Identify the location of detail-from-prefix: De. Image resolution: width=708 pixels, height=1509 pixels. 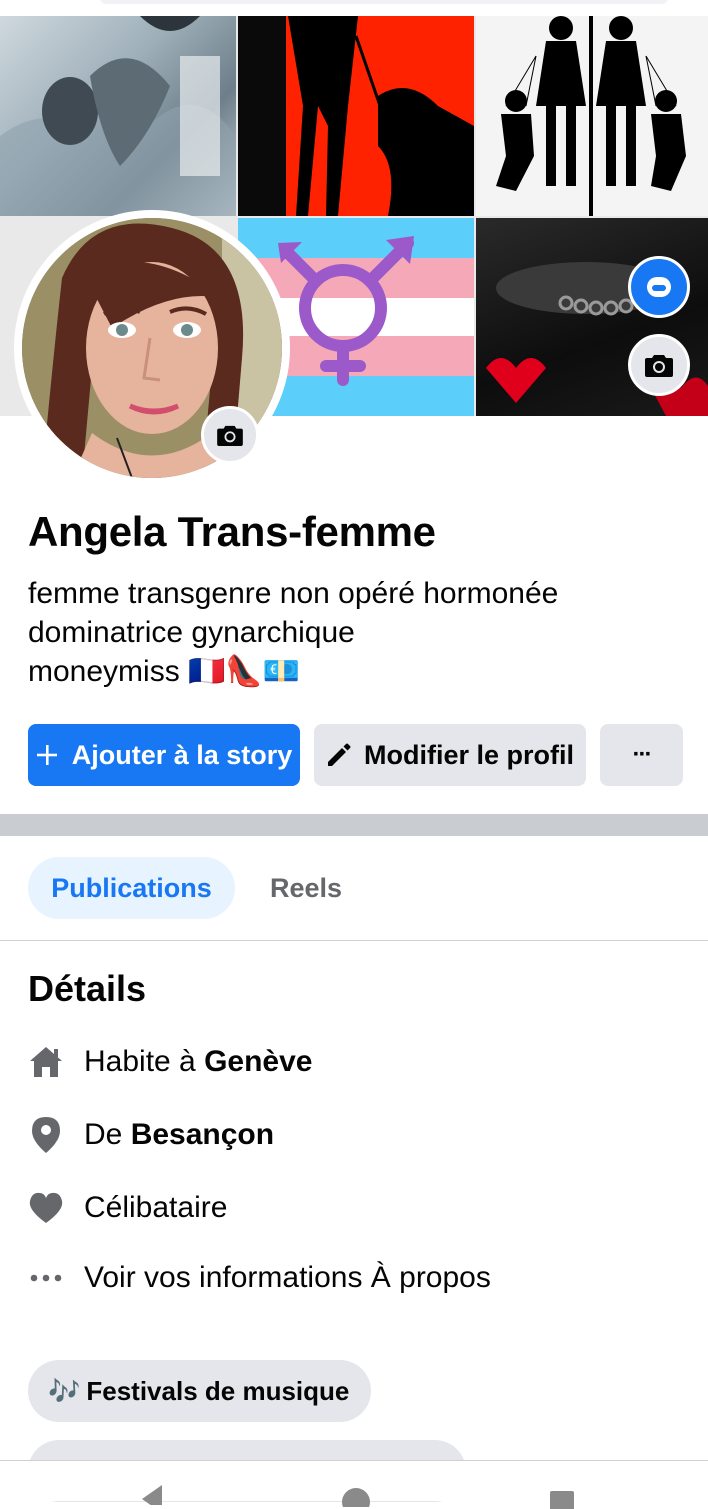
(107, 1134).